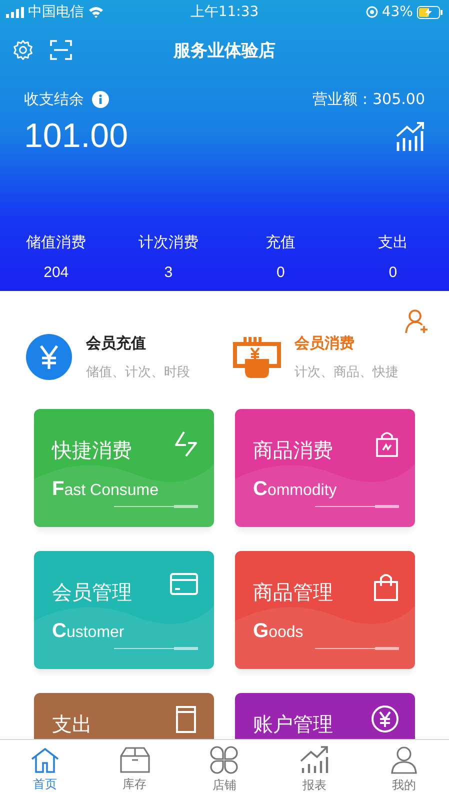 The image size is (449, 800). What do you see at coordinates (186, 444) in the screenshot?
I see `lightning-icon` at bounding box center [186, 444].